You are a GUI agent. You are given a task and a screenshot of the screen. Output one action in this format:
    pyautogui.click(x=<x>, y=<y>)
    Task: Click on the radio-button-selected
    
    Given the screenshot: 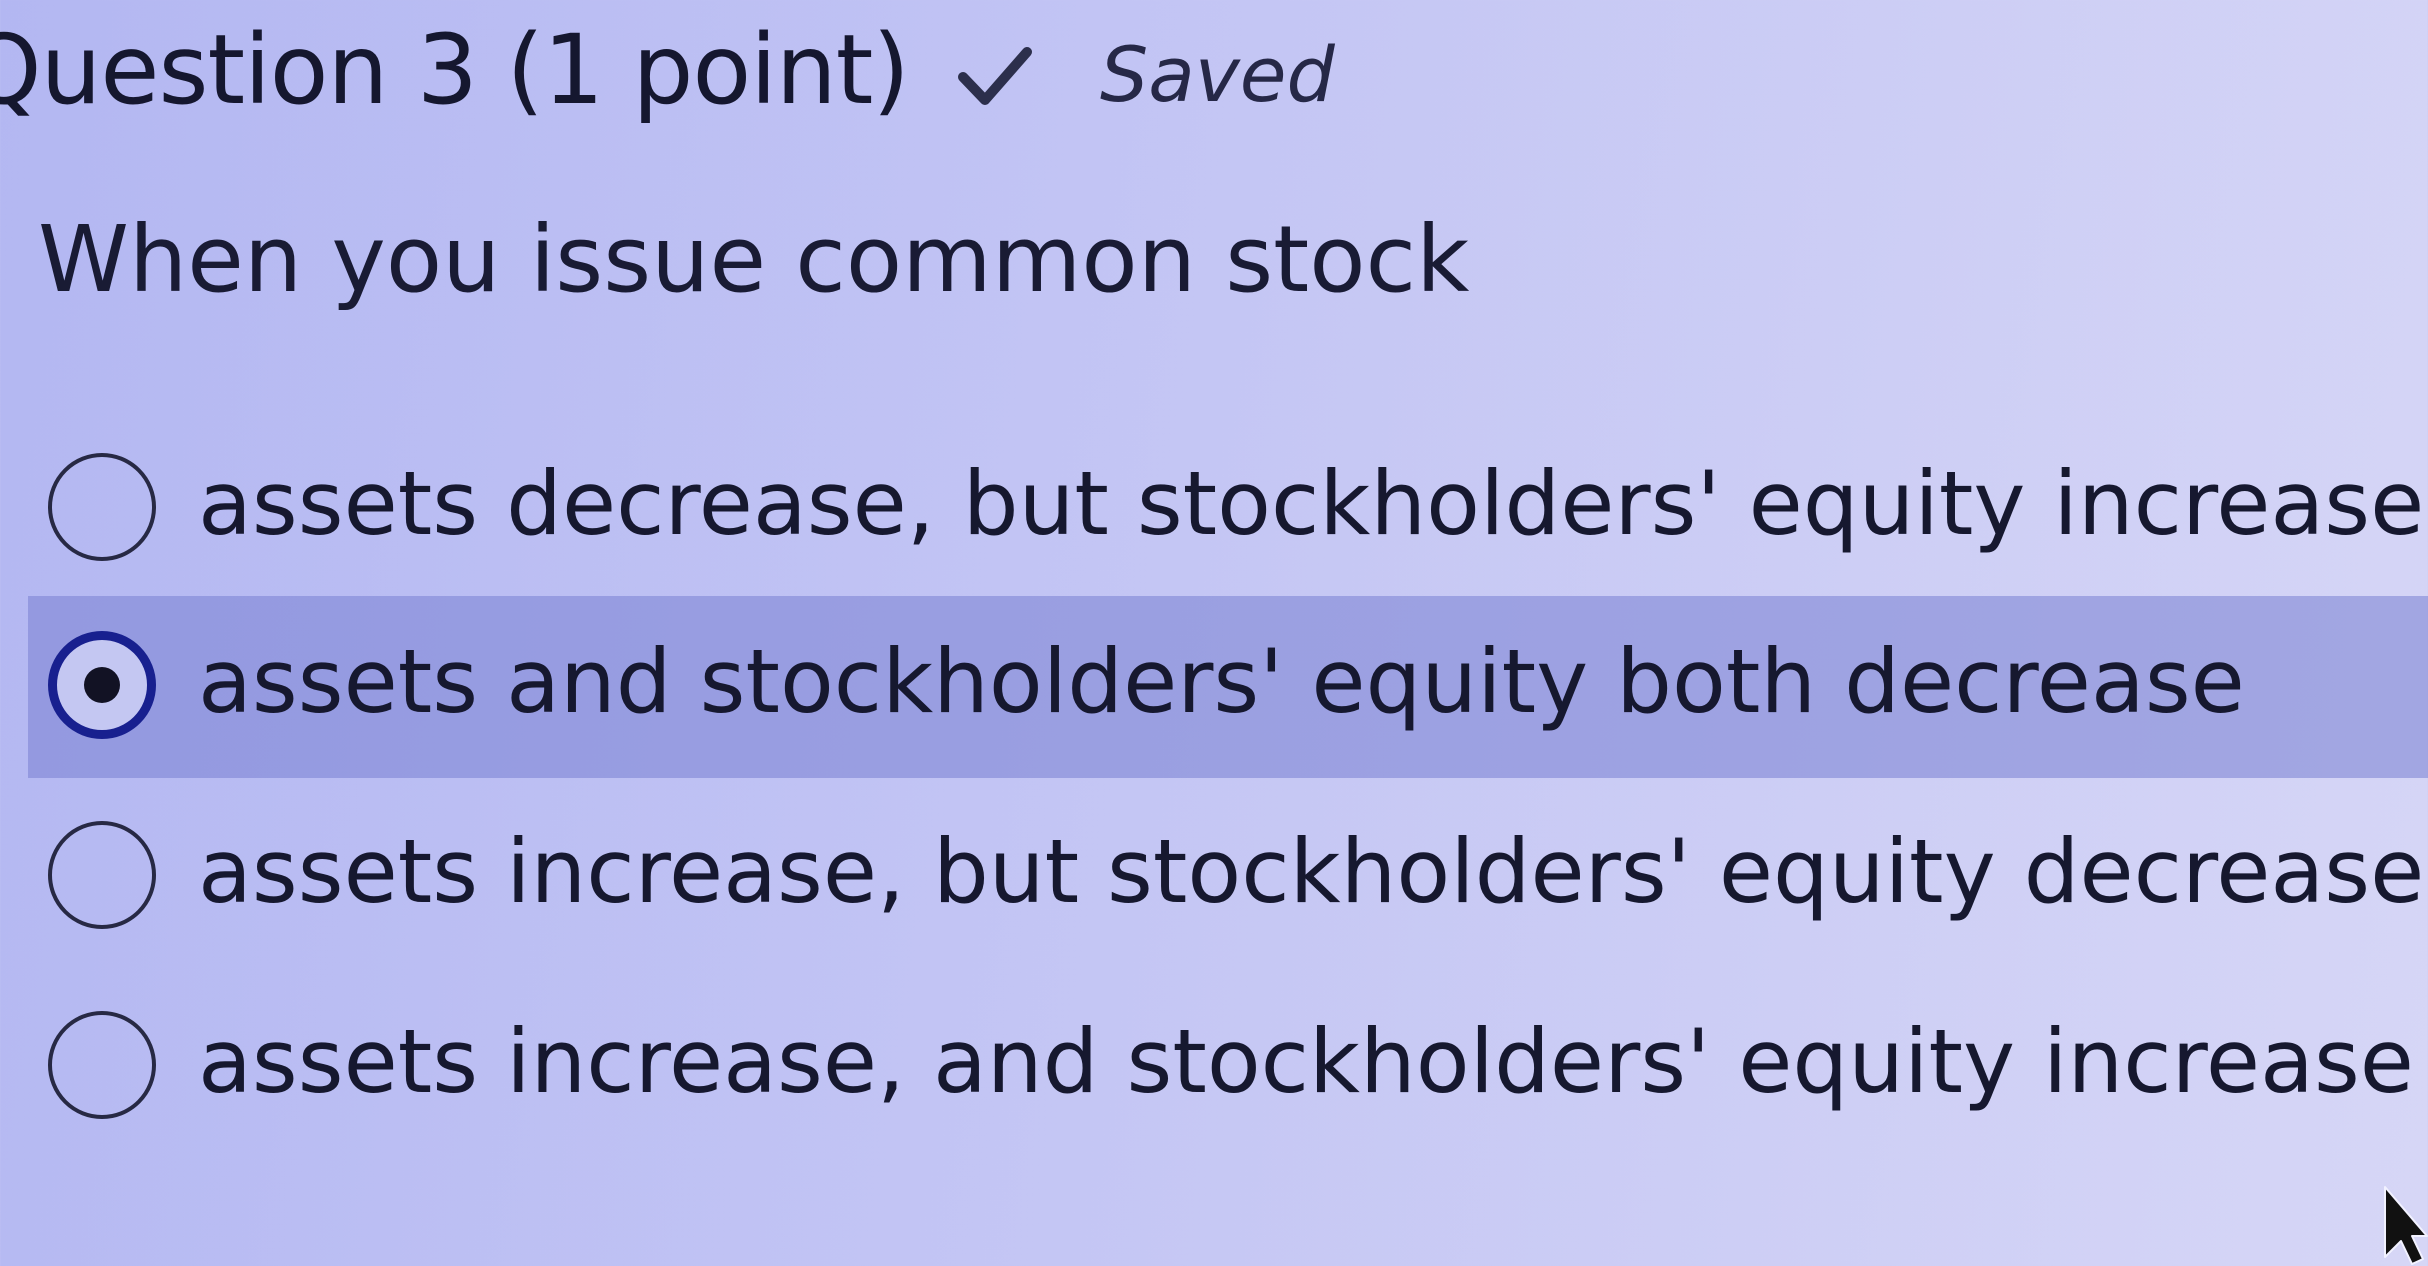 What is the action you would take?
    pyautogui.click(x=102, y=685)
    